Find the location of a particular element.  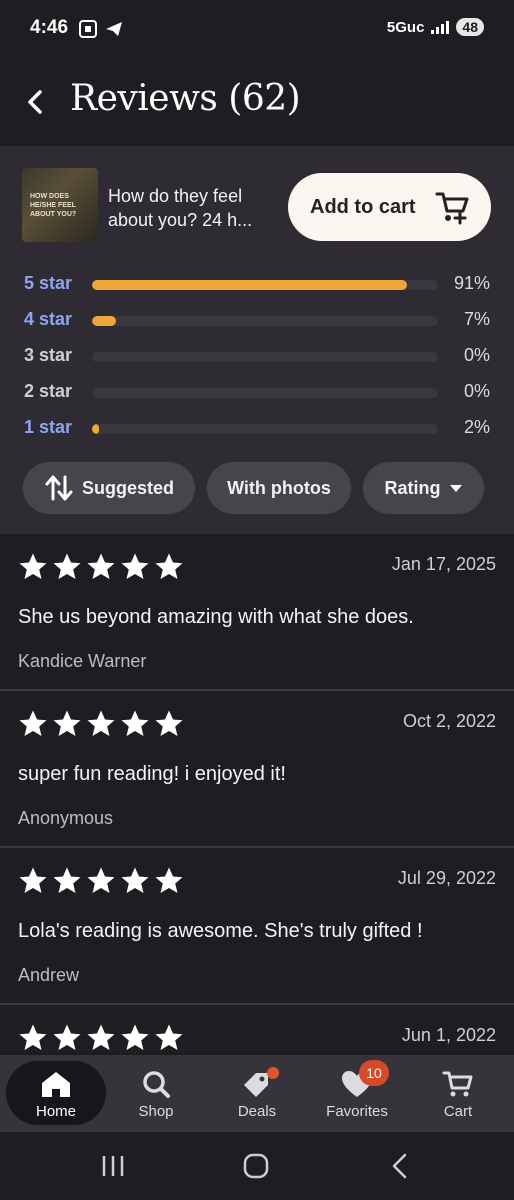

nav-home: Home is located at coordinates (56, 1093).